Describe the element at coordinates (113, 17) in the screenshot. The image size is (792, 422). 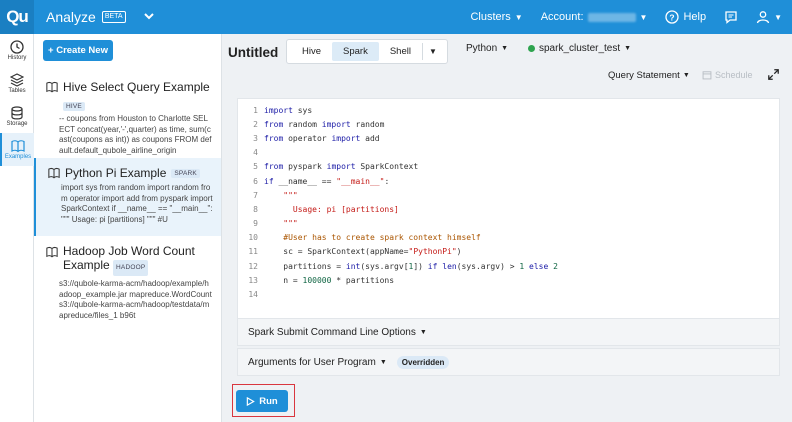
I see `beta-badge: BETA` at that location.